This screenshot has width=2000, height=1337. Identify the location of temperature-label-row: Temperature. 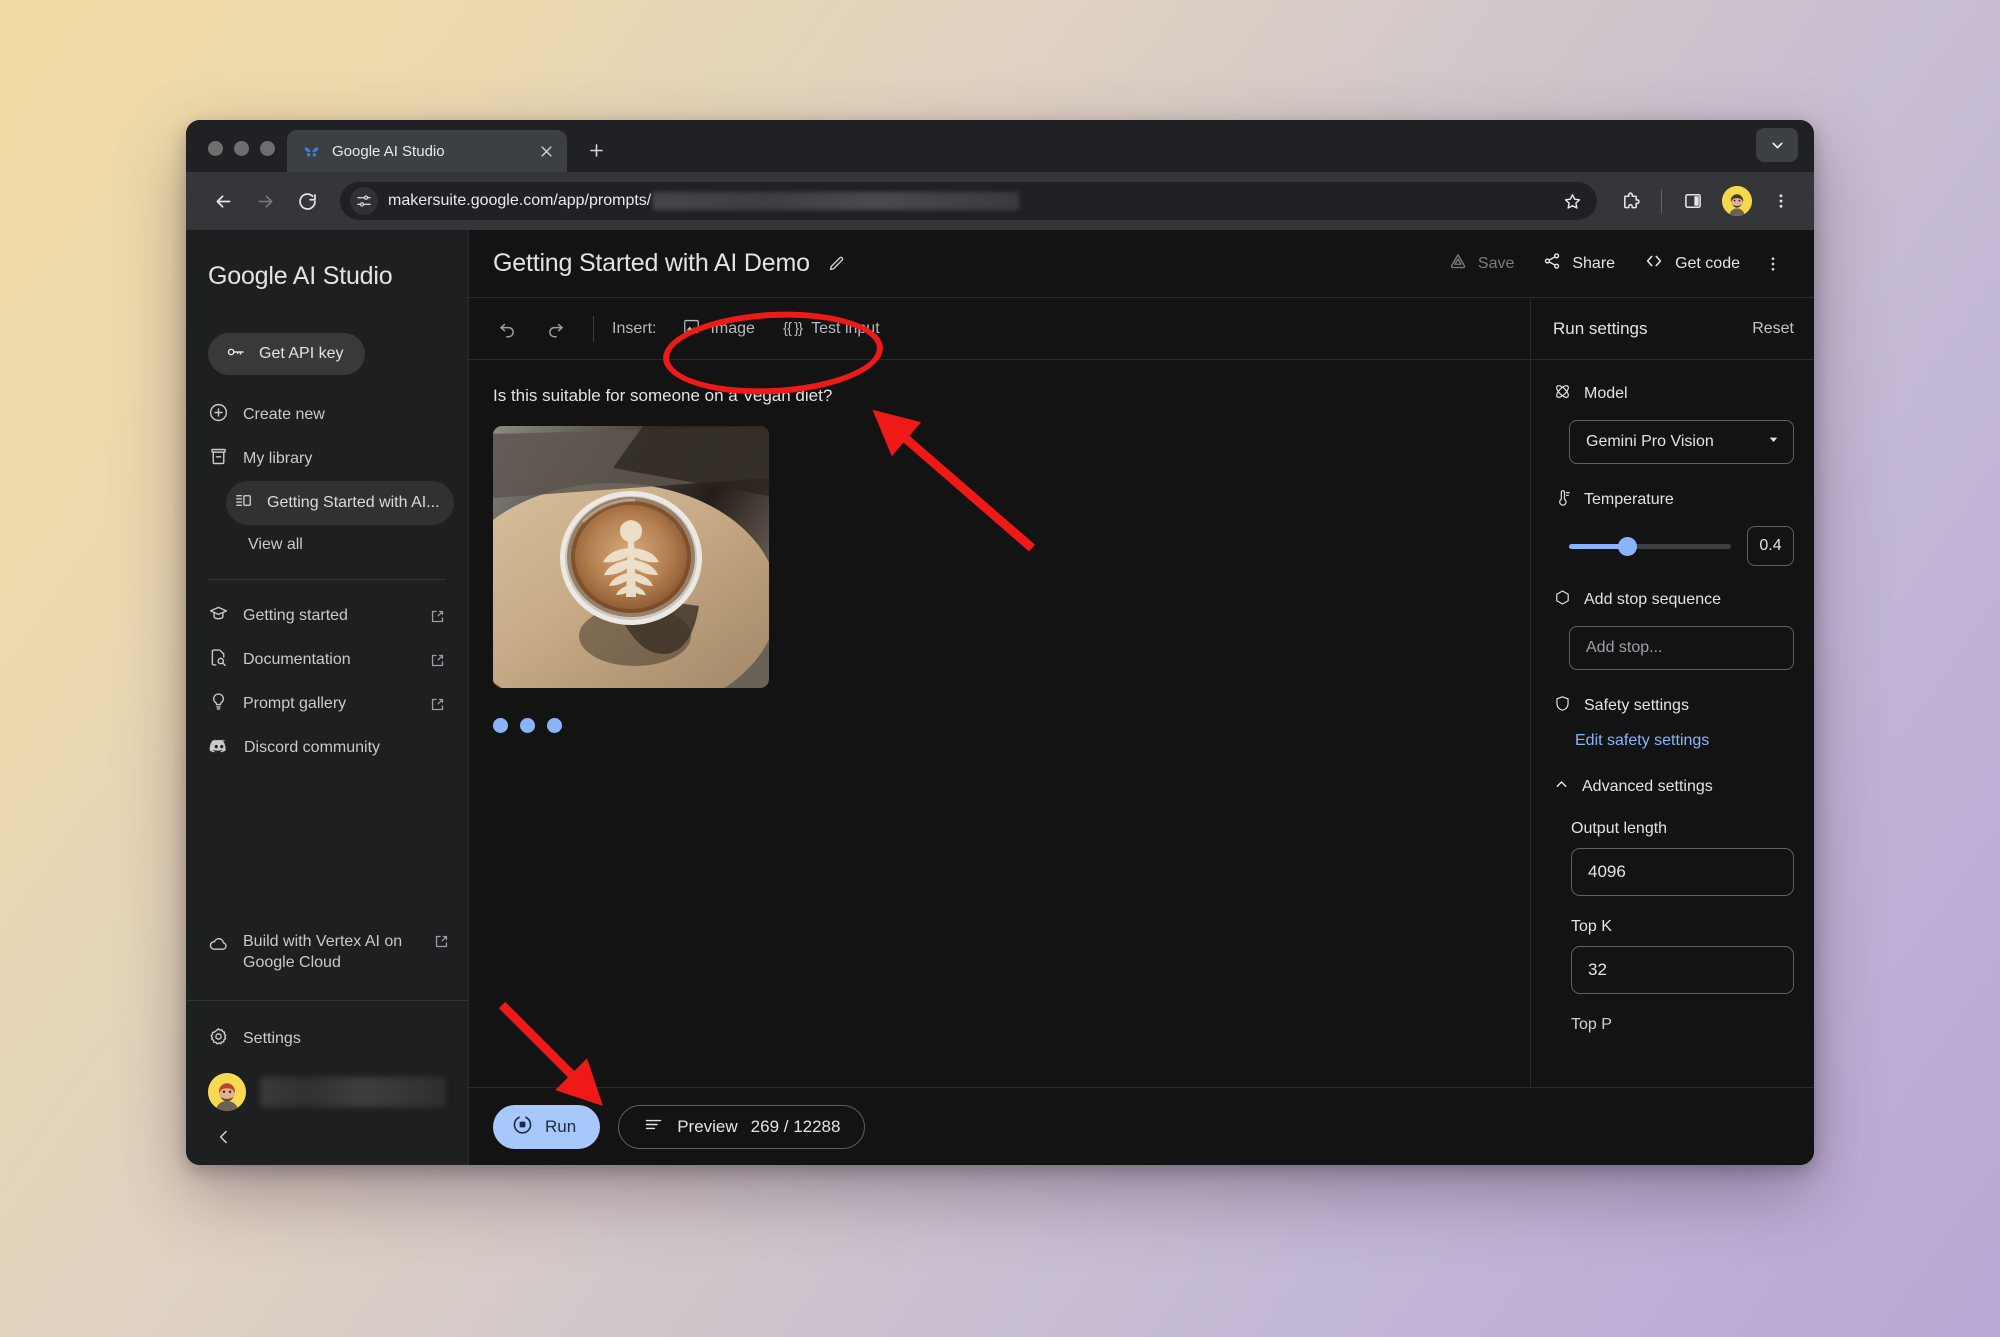
(1673, 500).